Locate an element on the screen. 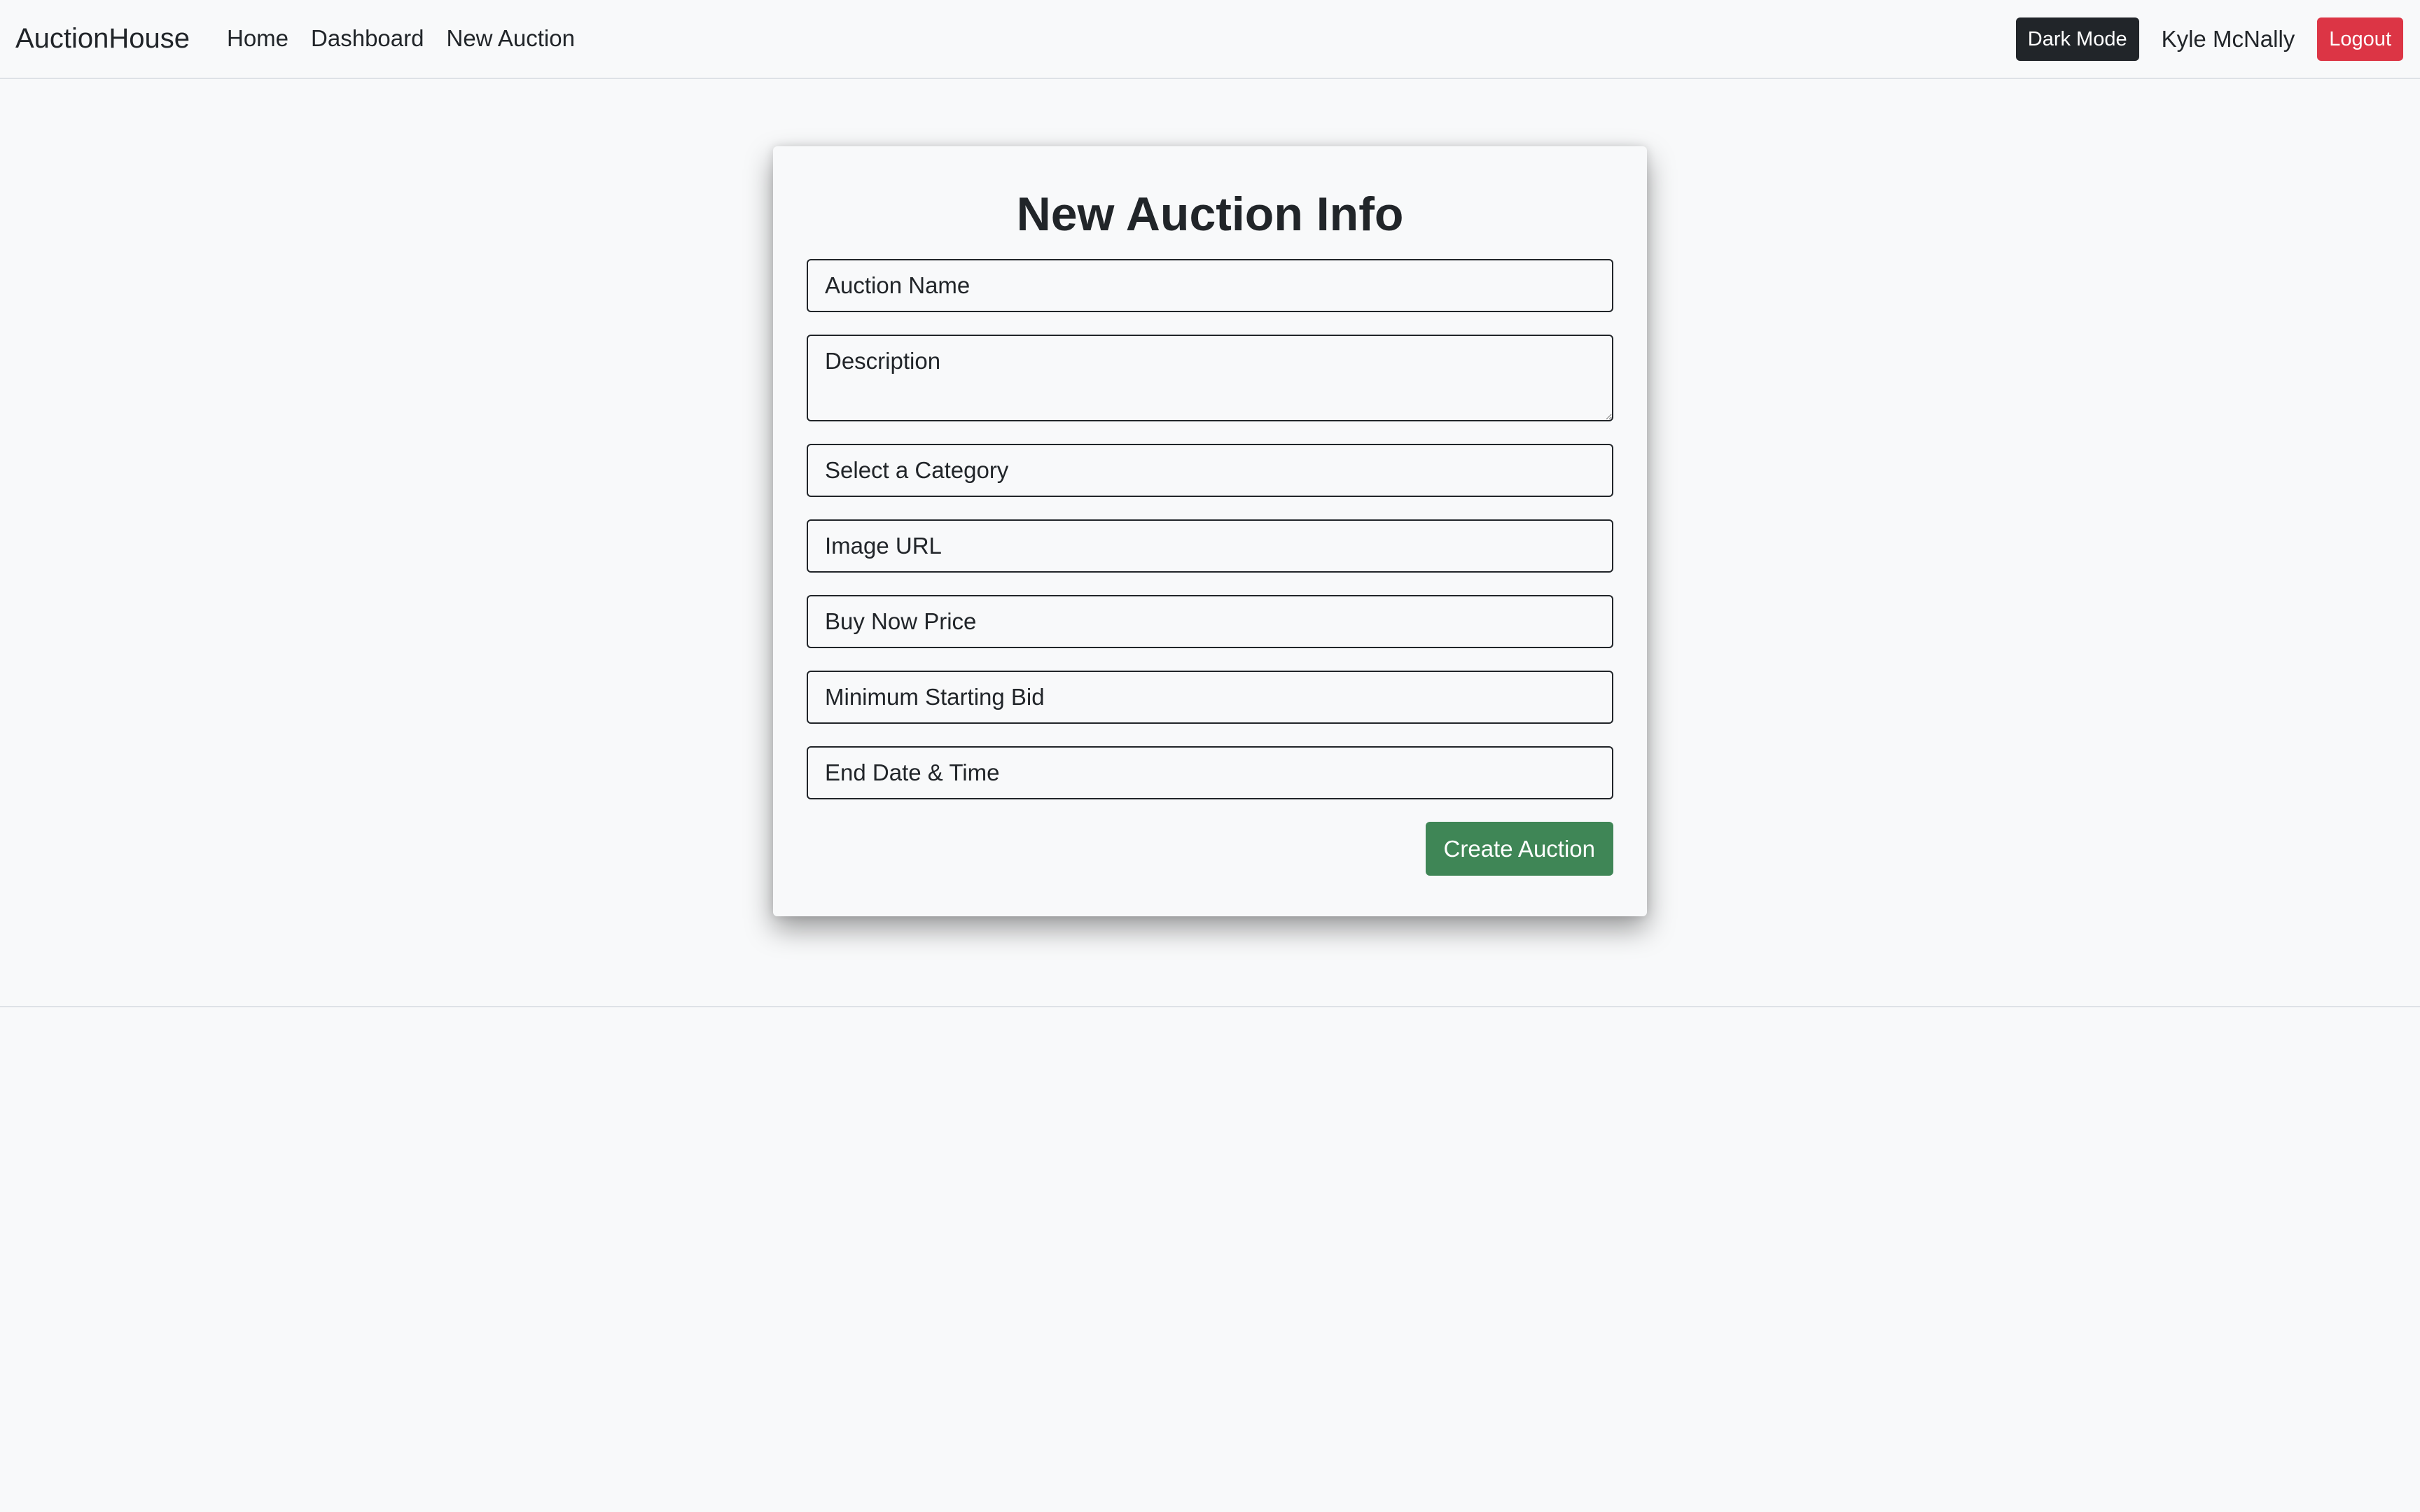 This screenshot has height=1512, width=2420. category-select-value: Select a Category is located at coordinates (917, 470).